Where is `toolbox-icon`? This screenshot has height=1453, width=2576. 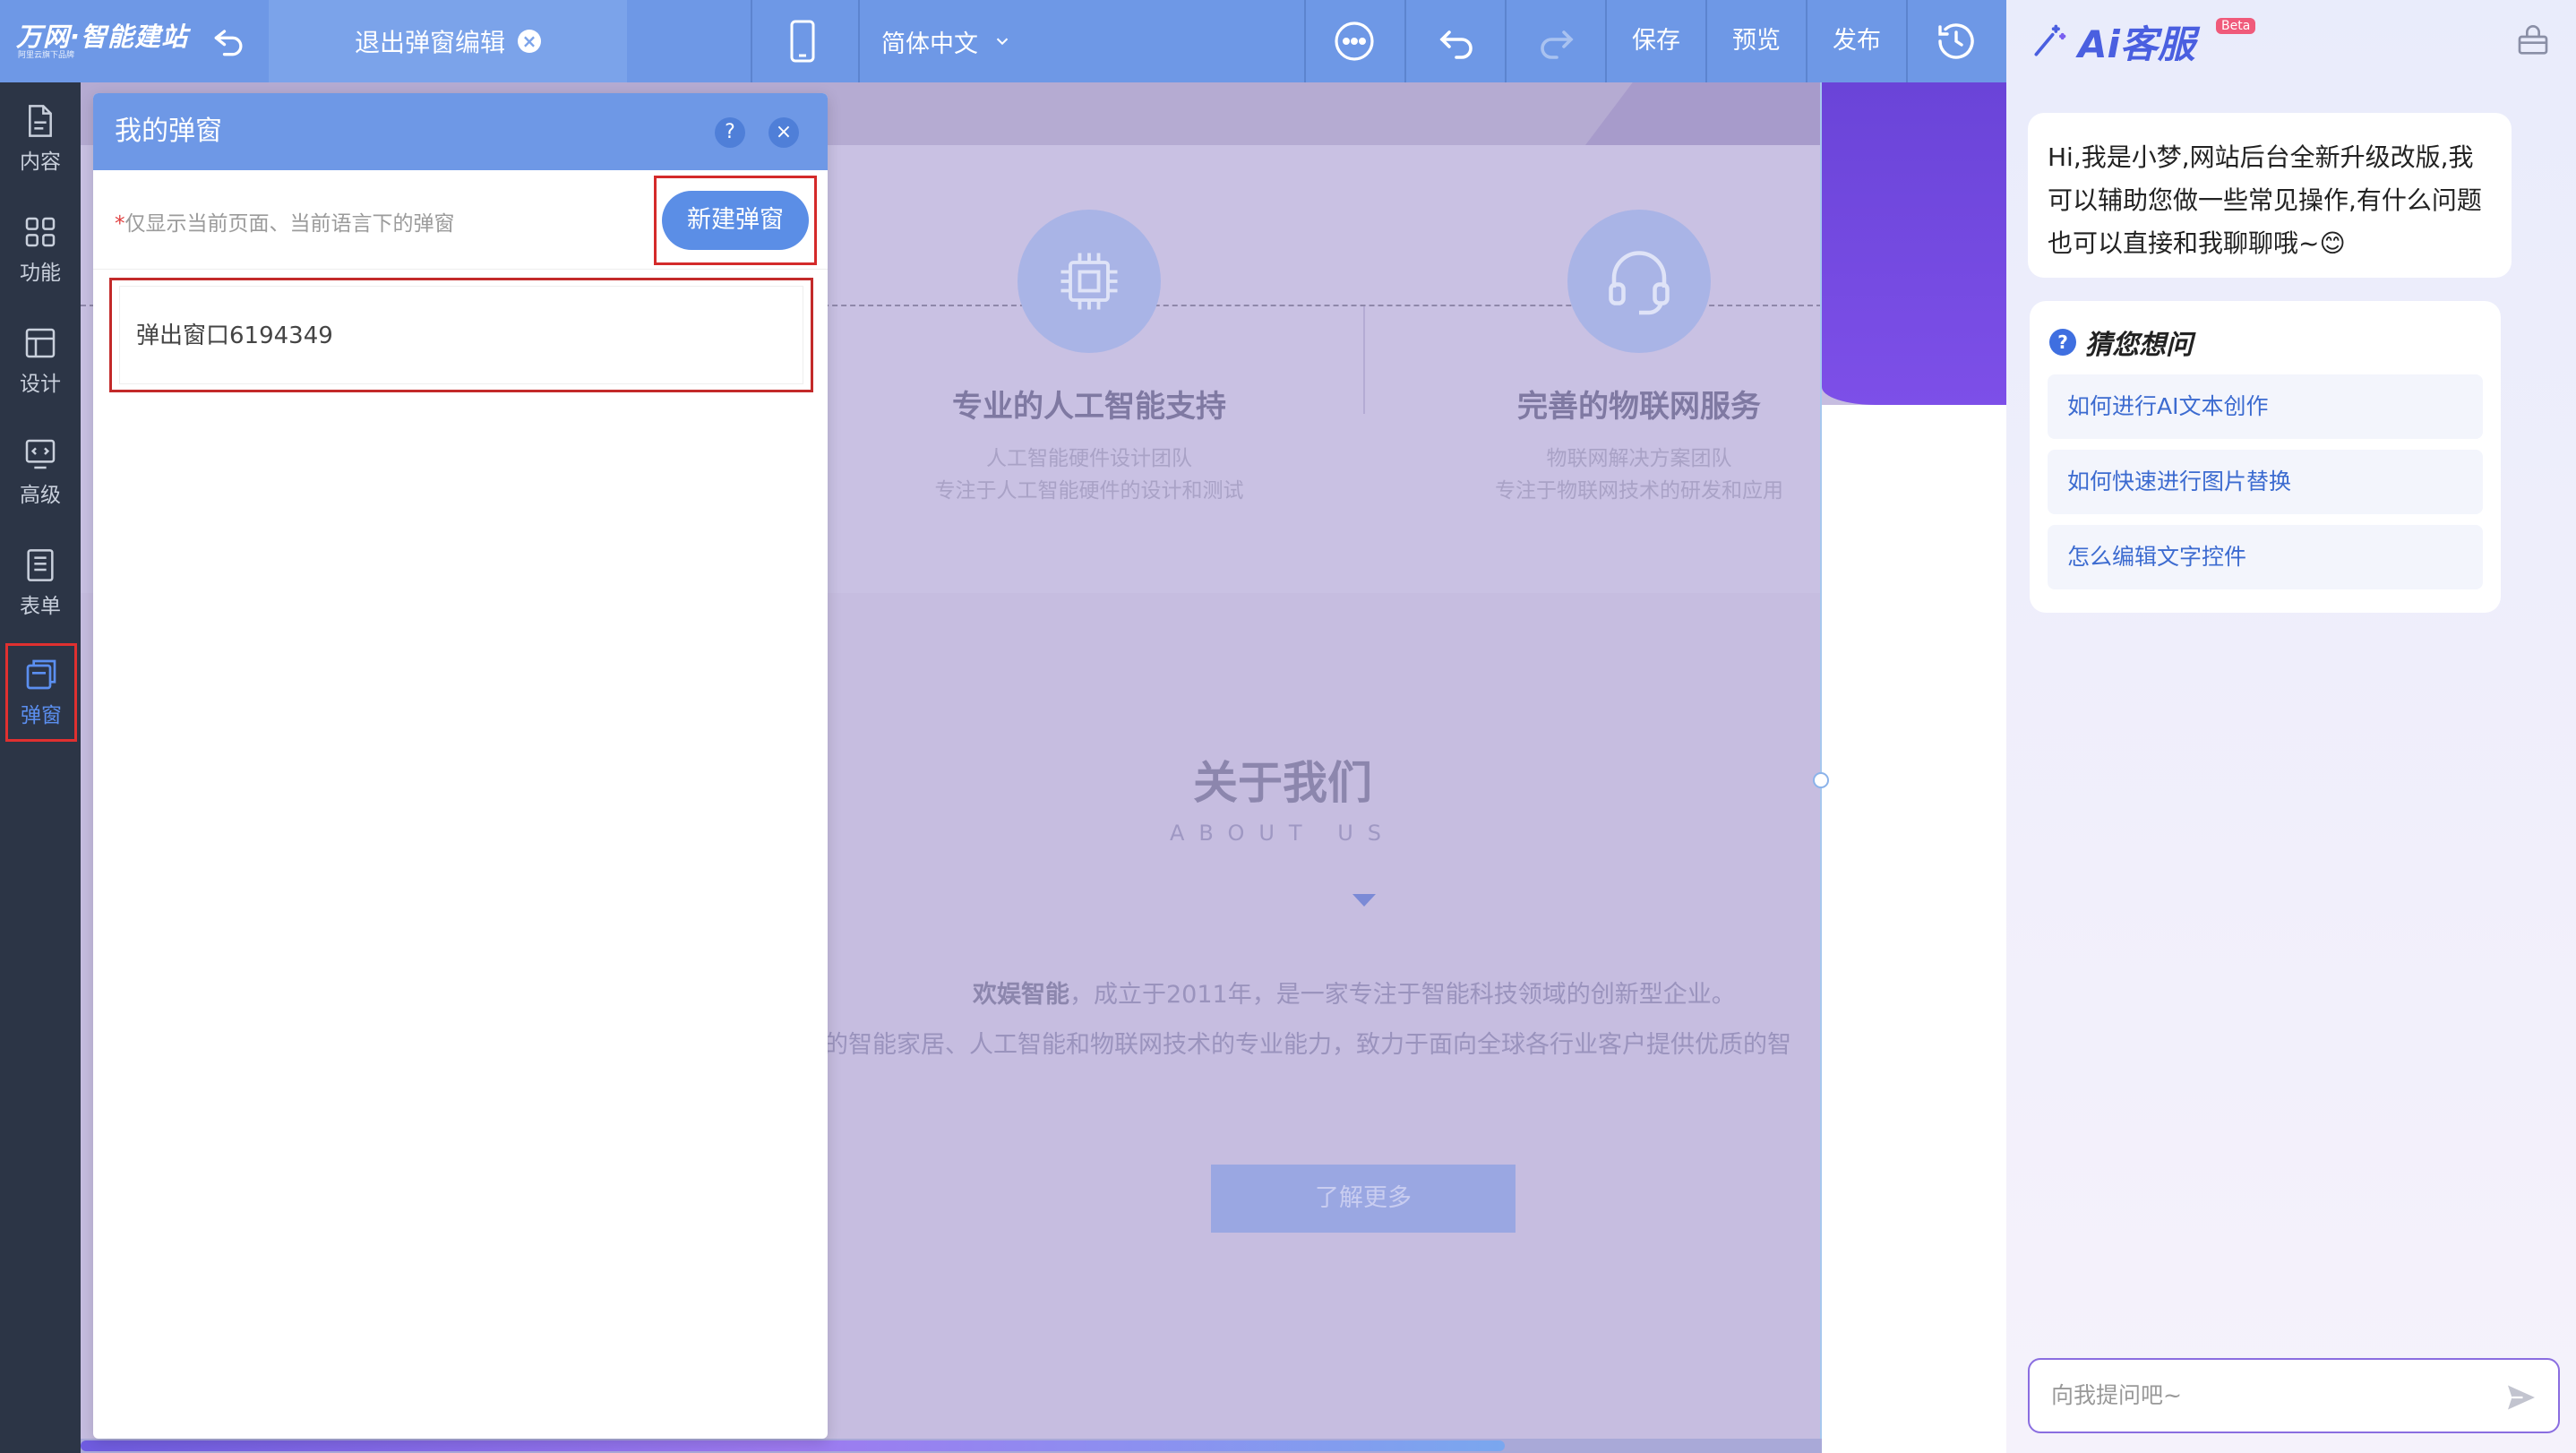 toolbox-icon is located at coordinates (2533, 41).